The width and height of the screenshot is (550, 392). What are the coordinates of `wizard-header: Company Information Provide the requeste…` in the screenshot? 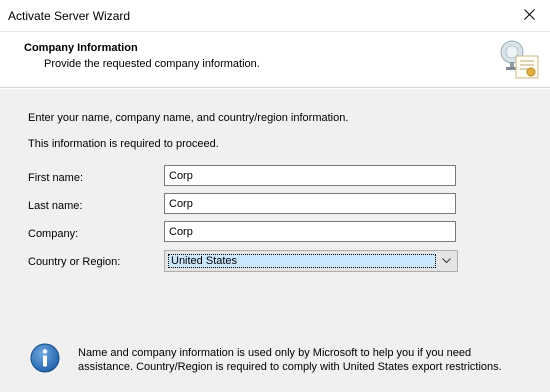 It's located at (275, 60).